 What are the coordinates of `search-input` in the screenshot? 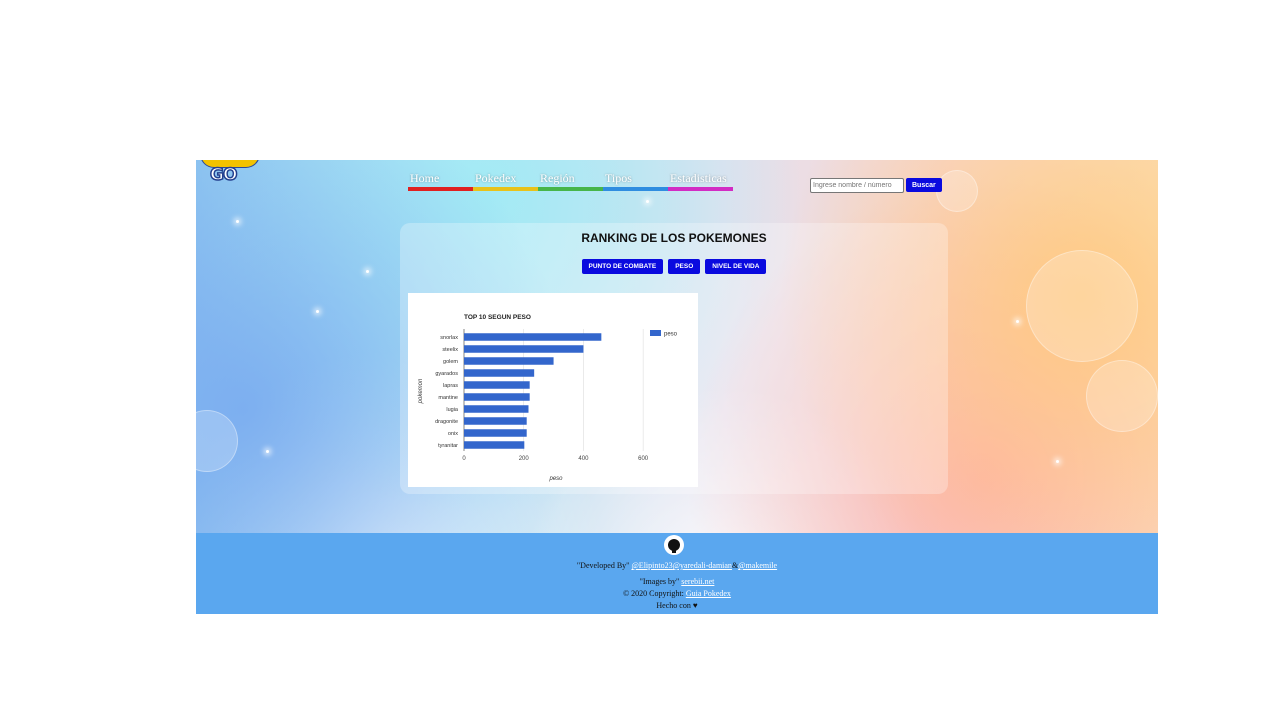 It's located at (857, 185).